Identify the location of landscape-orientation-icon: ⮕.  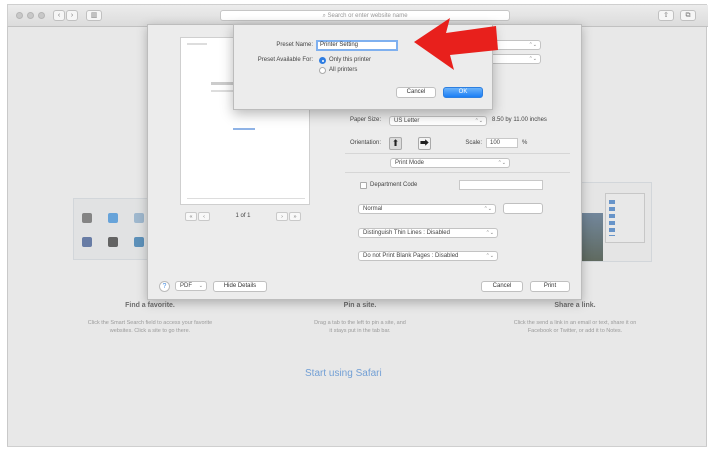
(424, 143).